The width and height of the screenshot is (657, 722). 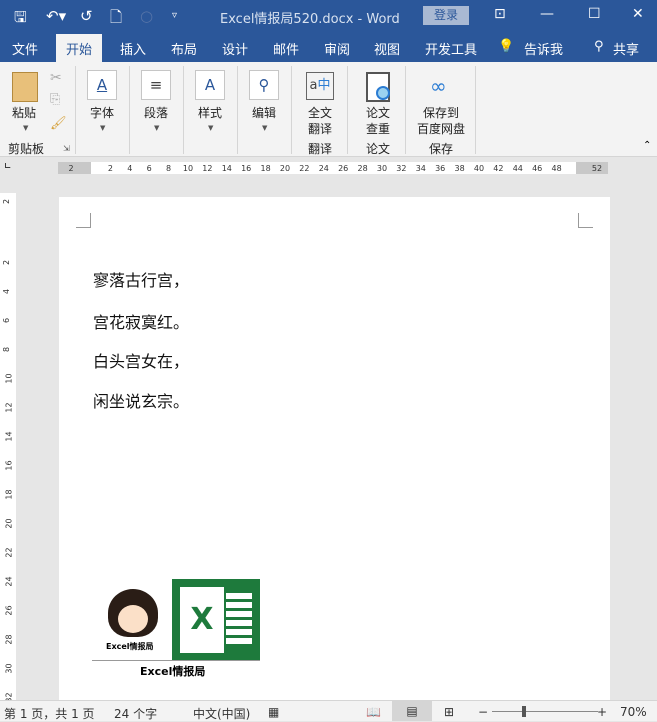 What do you see at coordinates (207, 168) in the screenshot?
I see `ruler-tick-label: 12` at bounding box center [207, 168].